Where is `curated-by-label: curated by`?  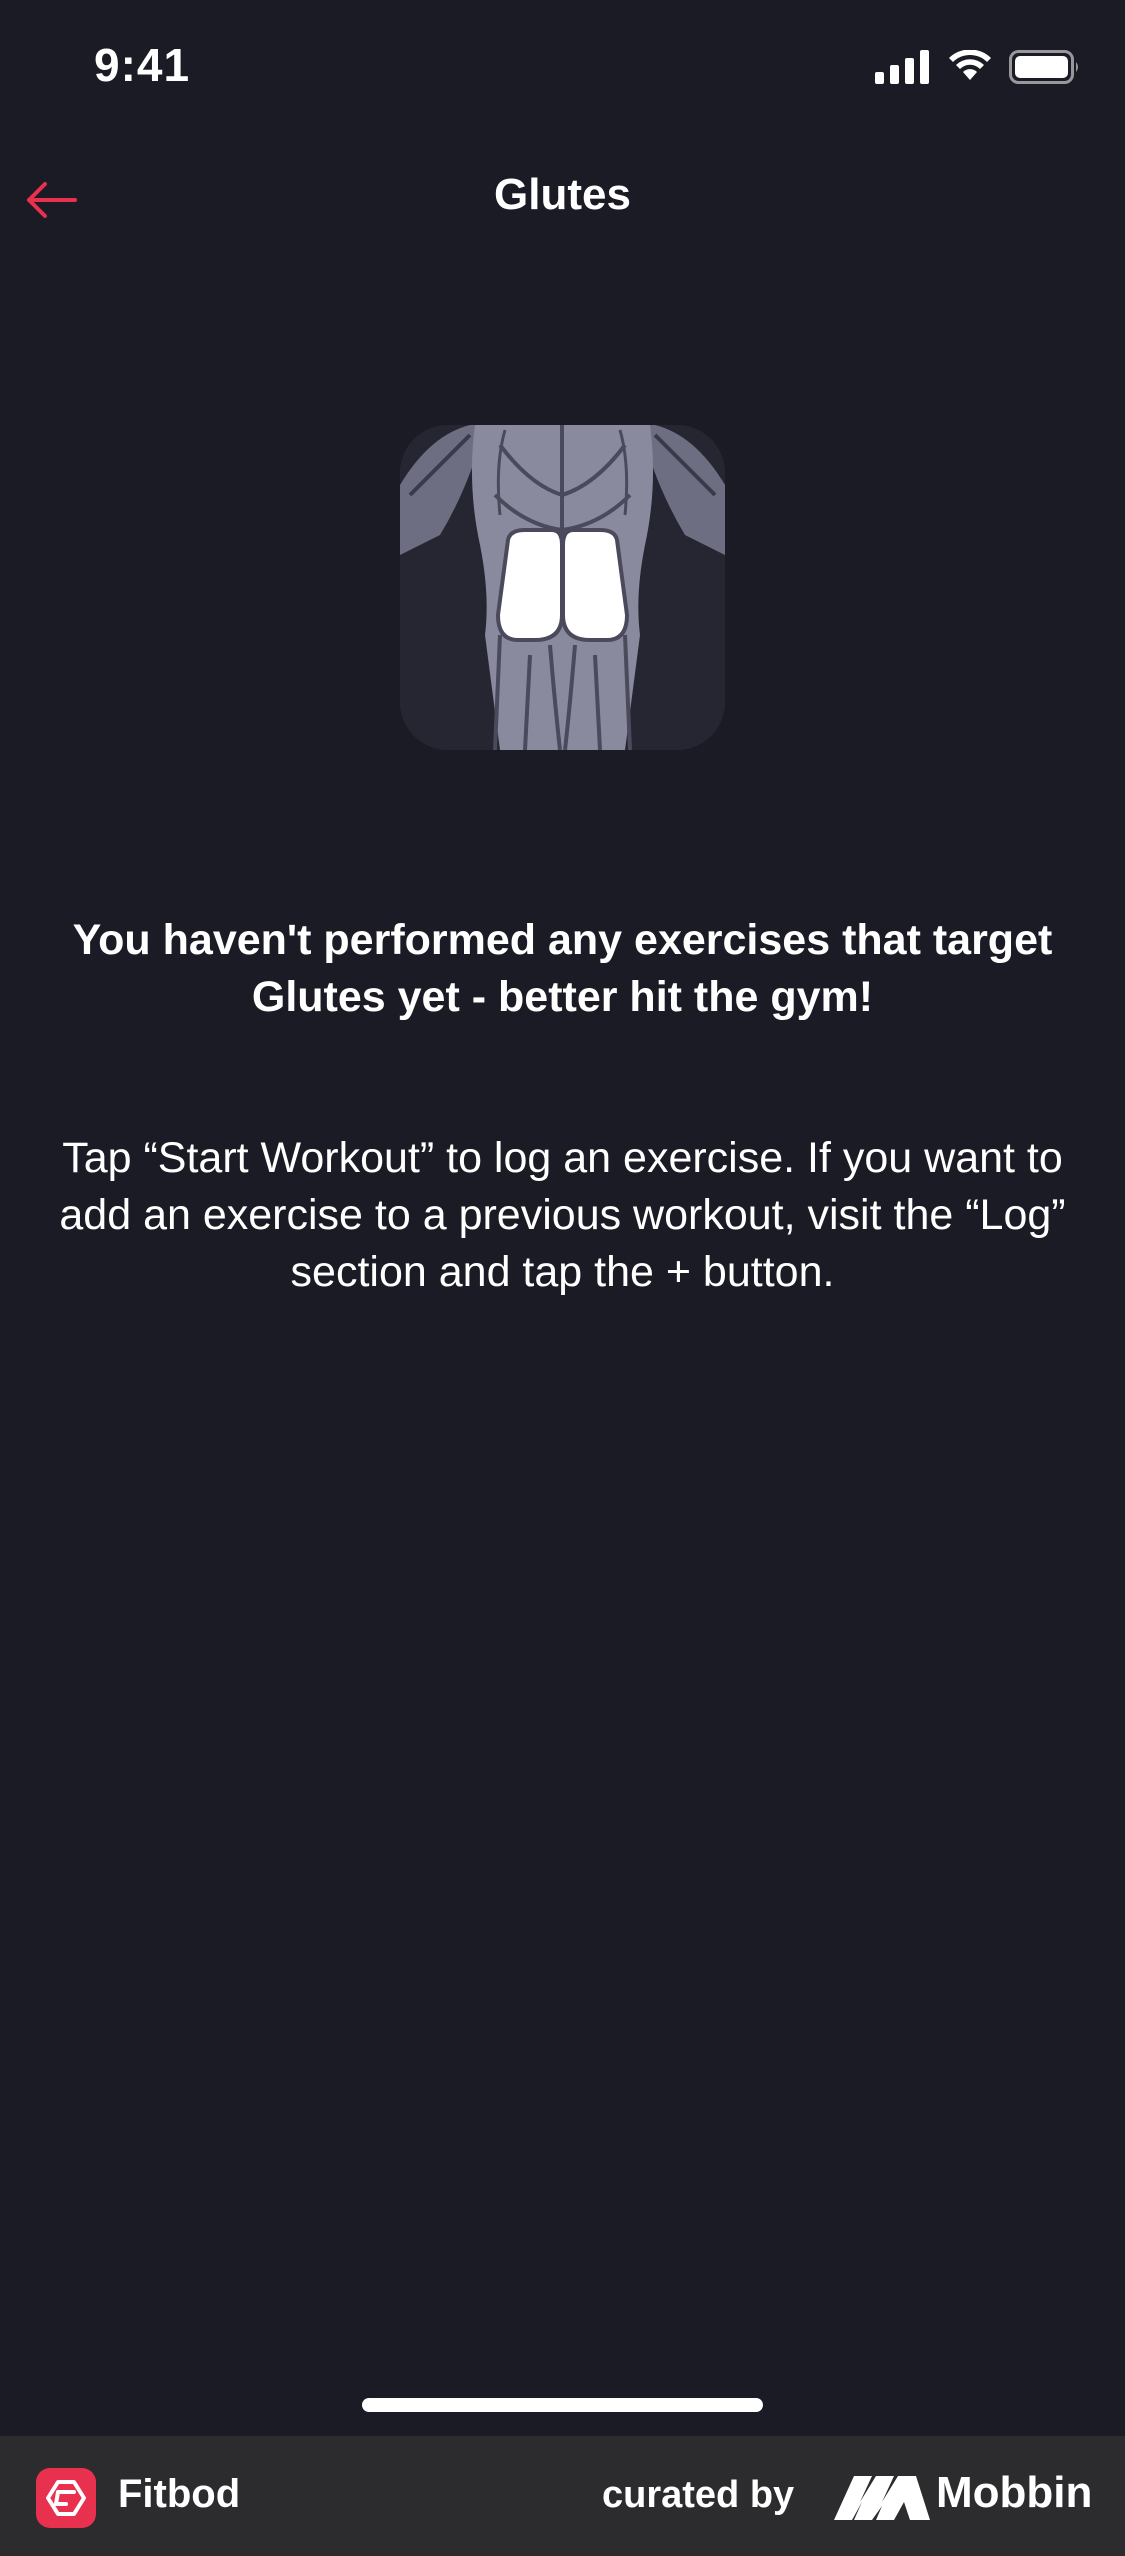
curated-by-label: curated by is located at coordinates (698, 2495).